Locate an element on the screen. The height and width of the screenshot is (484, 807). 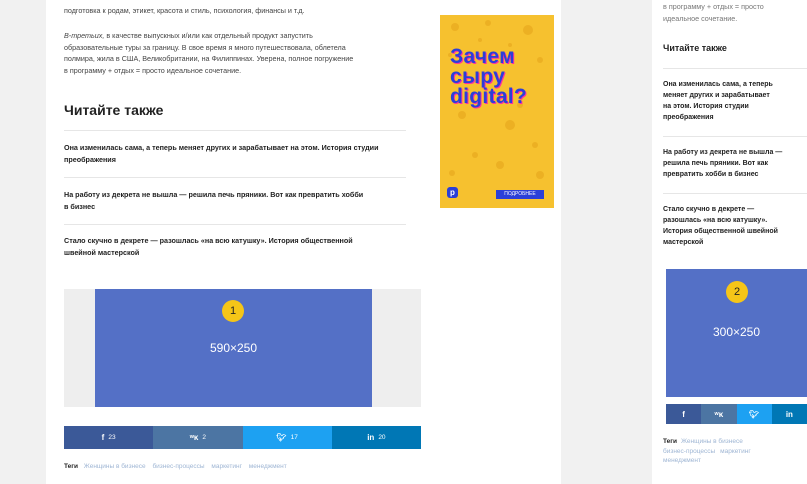
ad-size-label: 300×250 is located at coordinates (736, 332).